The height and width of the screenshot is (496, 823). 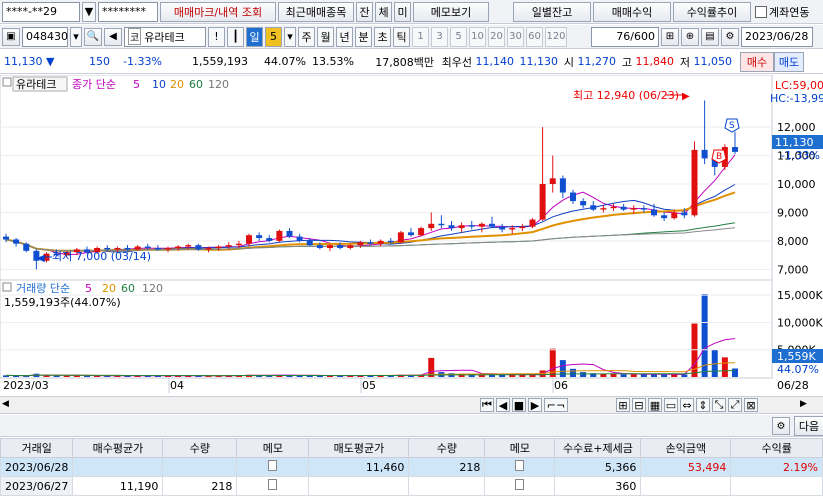 What do you see at coordinates (235, 36) in the screenshot?
I see `pin-icon: ┃` at bounding box center [235, 36].